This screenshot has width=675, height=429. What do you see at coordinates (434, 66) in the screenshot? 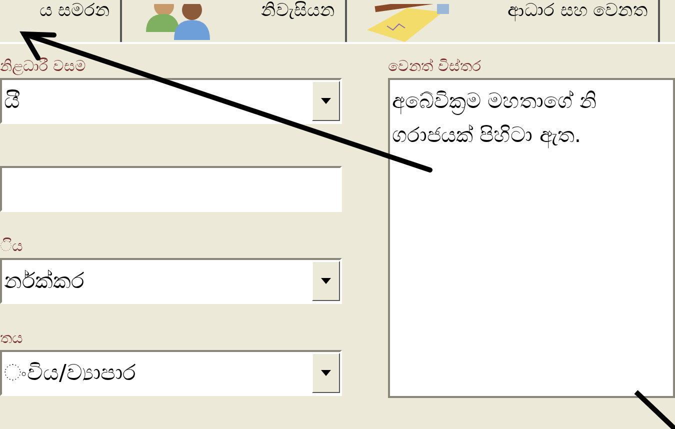
I see `field-label: වෙනත් විස්තර` at bounding box center [434, 66].